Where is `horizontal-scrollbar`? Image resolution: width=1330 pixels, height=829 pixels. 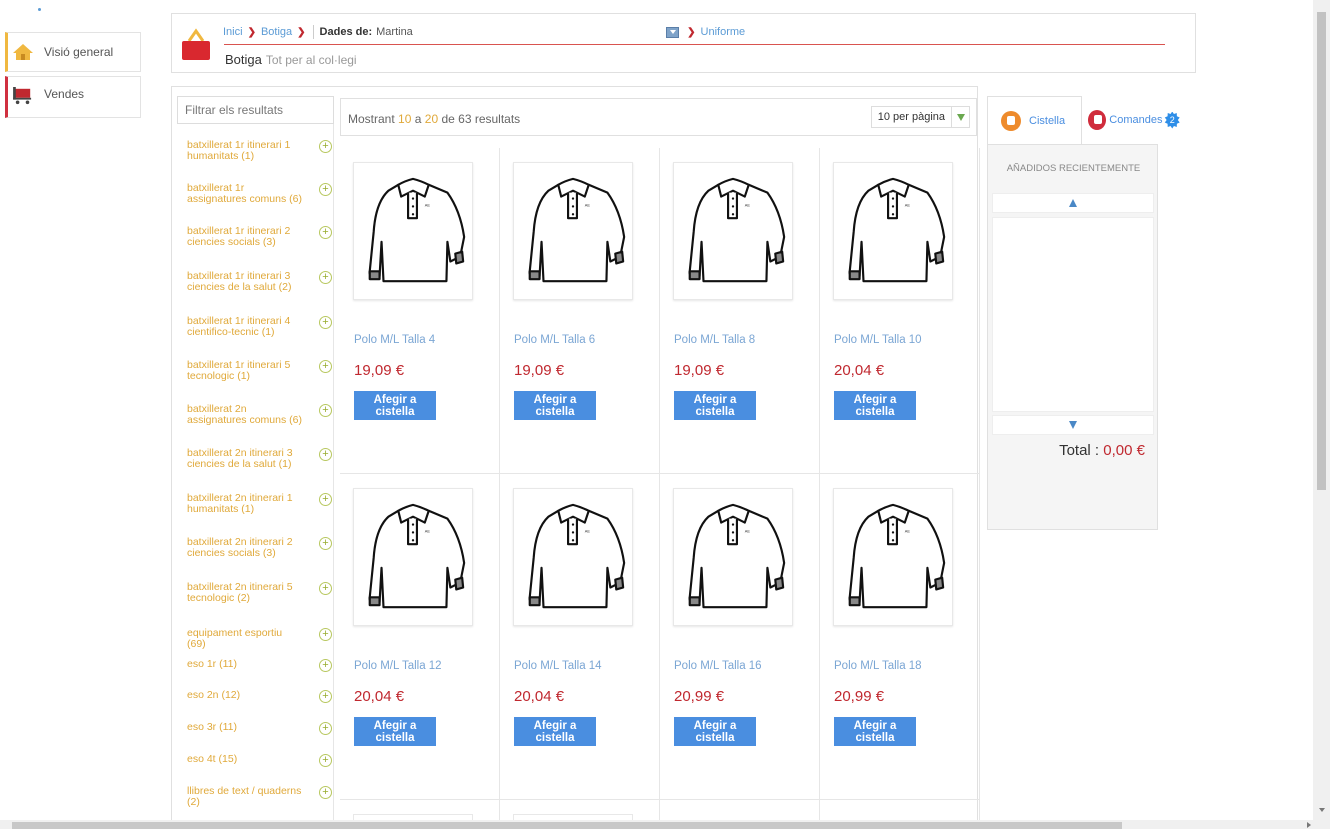
horizontal-scrollbar is located at coordinates (656, 824).